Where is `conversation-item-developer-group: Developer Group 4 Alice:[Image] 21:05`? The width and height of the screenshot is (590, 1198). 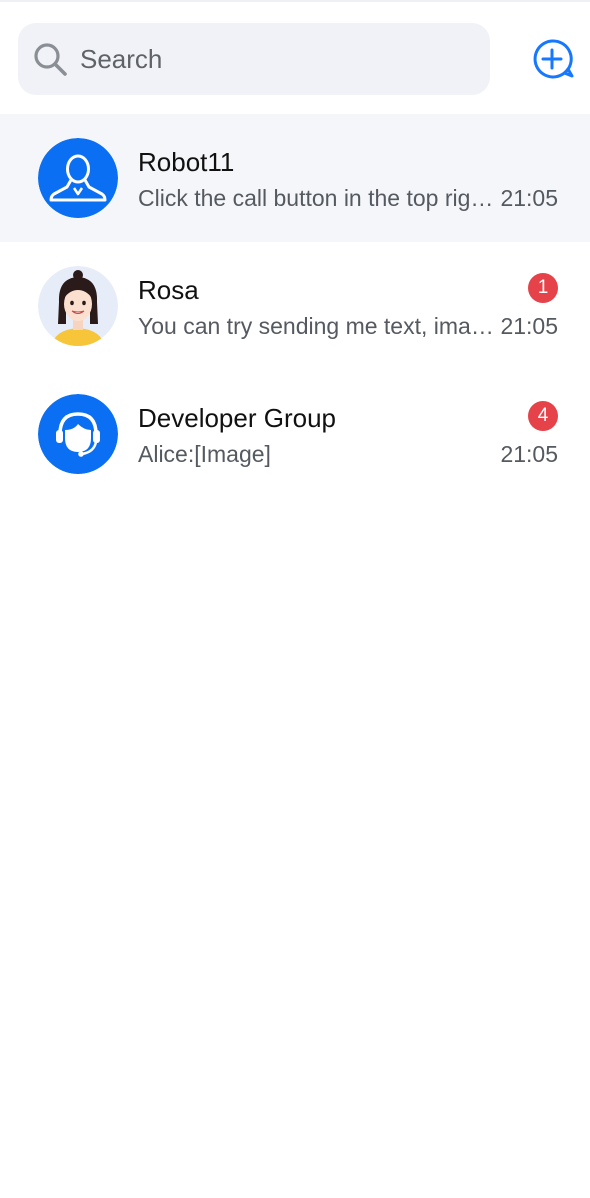 conversation-item-developer-group: Developer Group 4 Alice:[Image] 21:05 is located at coordinates (295, 434).